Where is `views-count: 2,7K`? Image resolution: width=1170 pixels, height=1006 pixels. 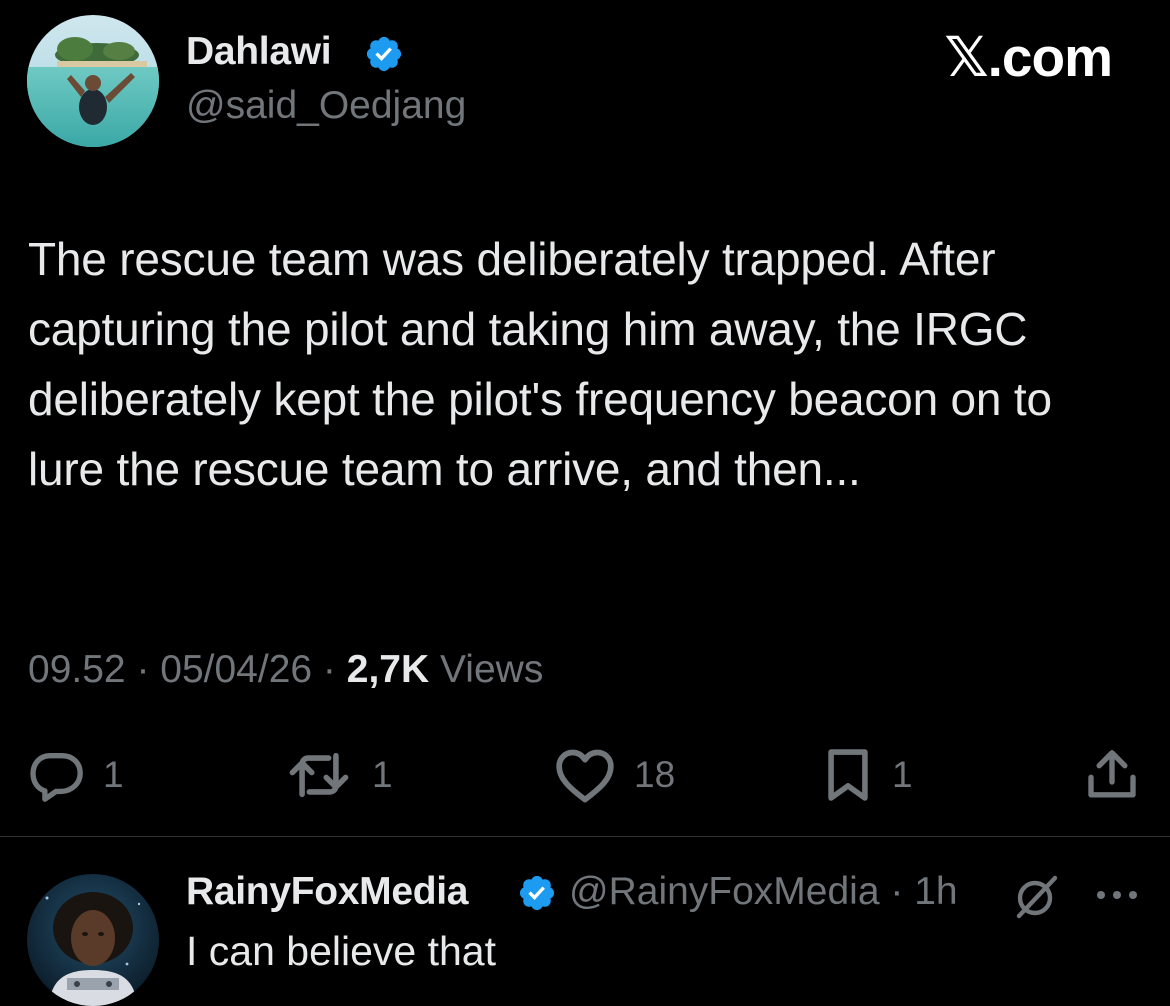 views-count: 2,7K is located at coordinates (388, 669).